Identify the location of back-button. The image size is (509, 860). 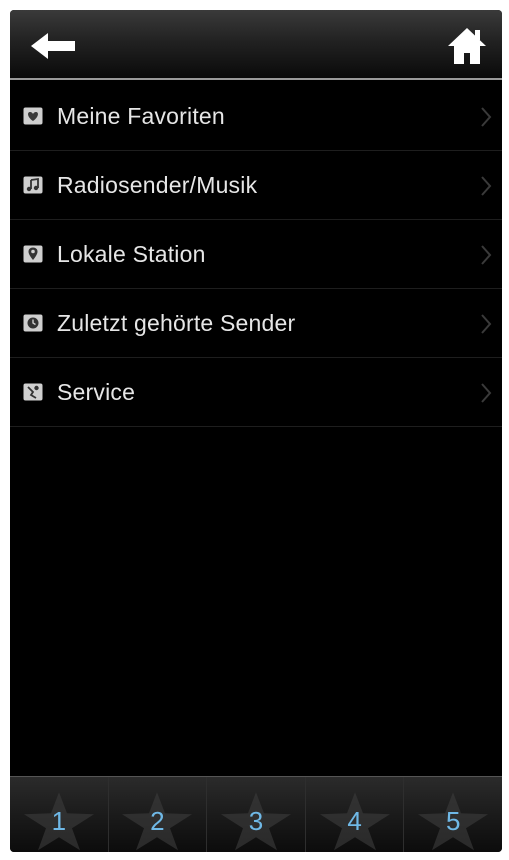
(54, 46).